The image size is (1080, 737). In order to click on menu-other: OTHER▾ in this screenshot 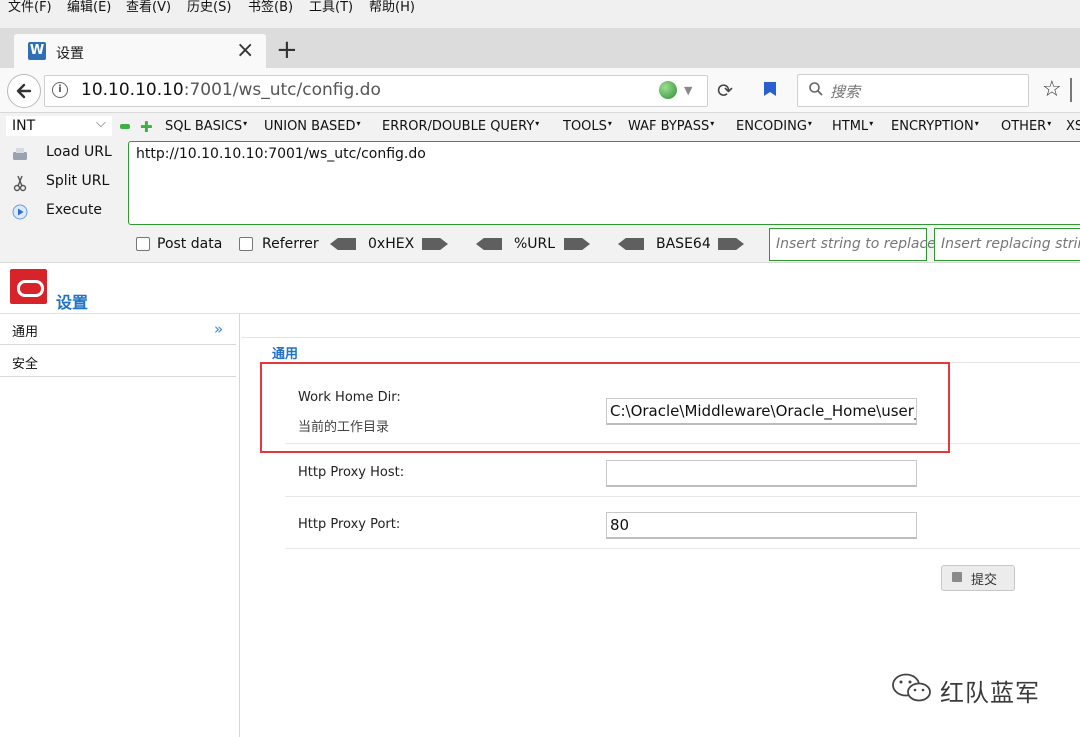, I will do `click(1026, 126)`.